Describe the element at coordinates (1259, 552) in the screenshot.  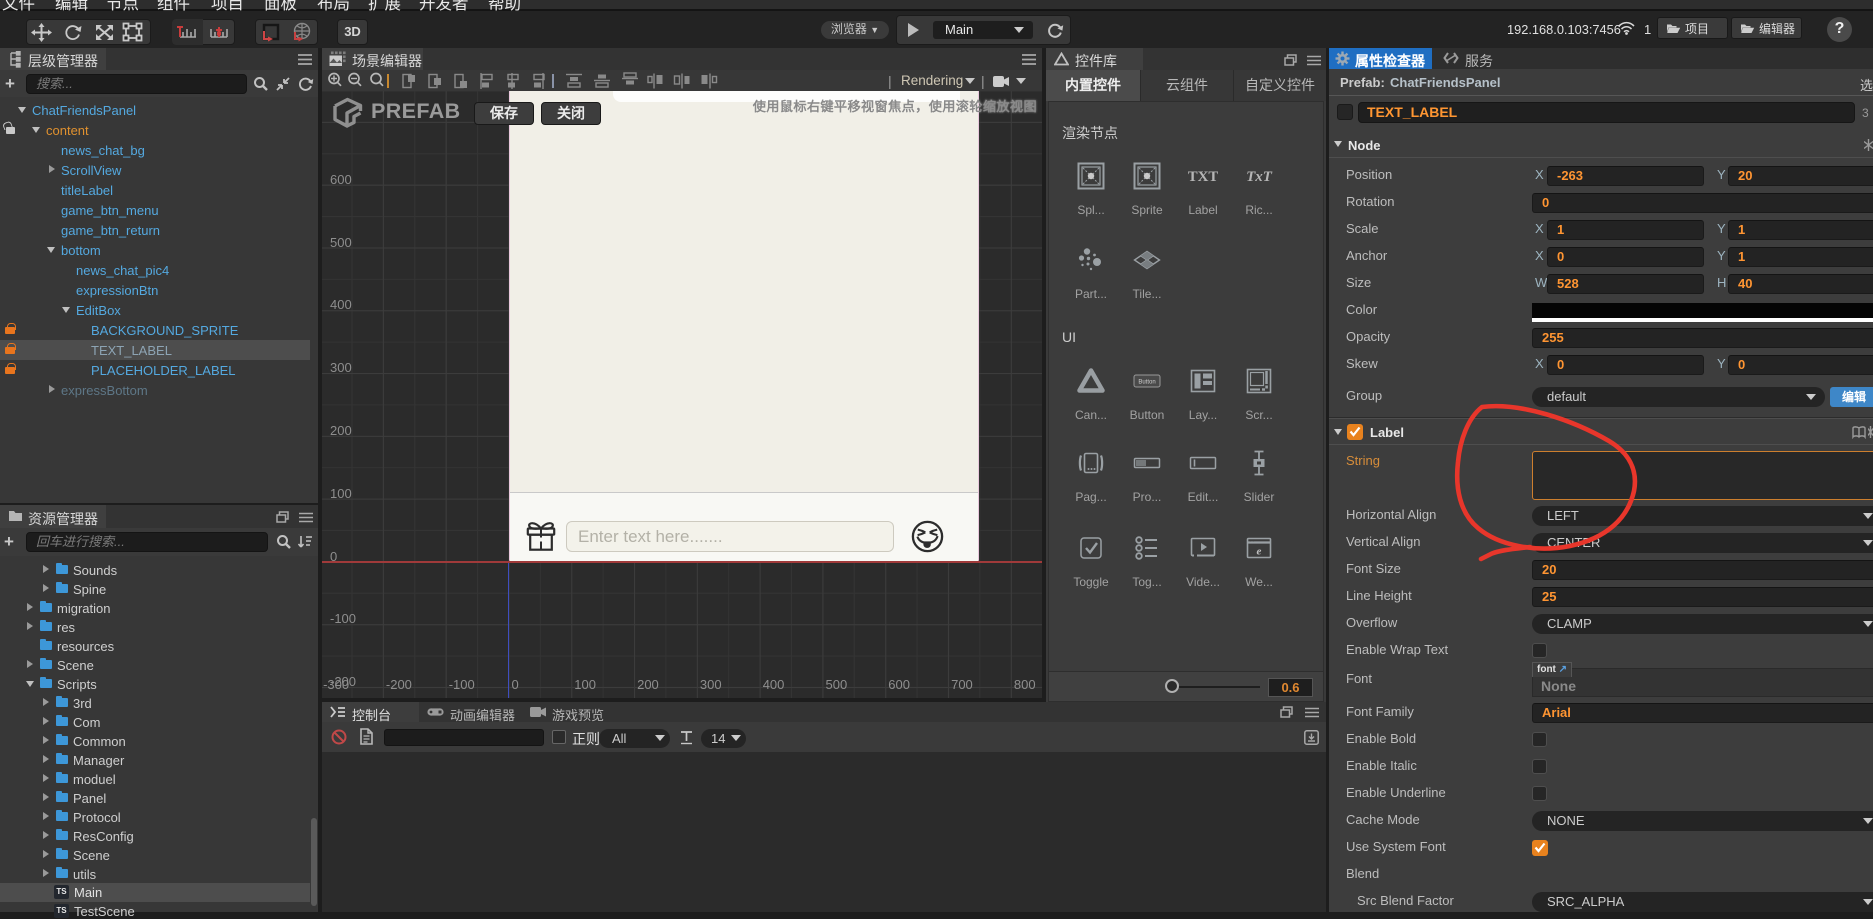
I see `svg-text: e` at that location.